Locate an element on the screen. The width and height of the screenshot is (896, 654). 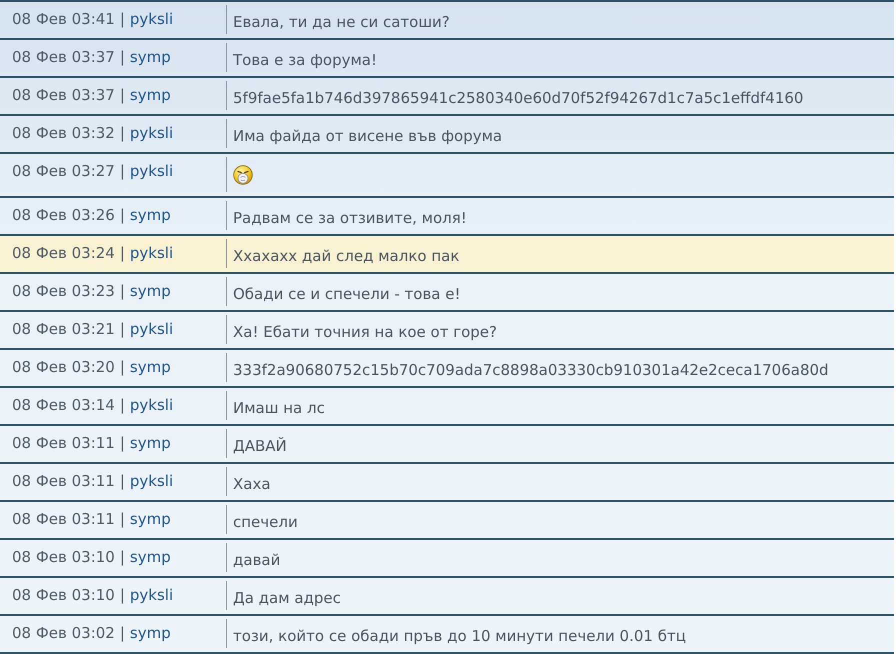
message-text: Евала, ти да не си сатоши? is located at coordinates (342, 22).